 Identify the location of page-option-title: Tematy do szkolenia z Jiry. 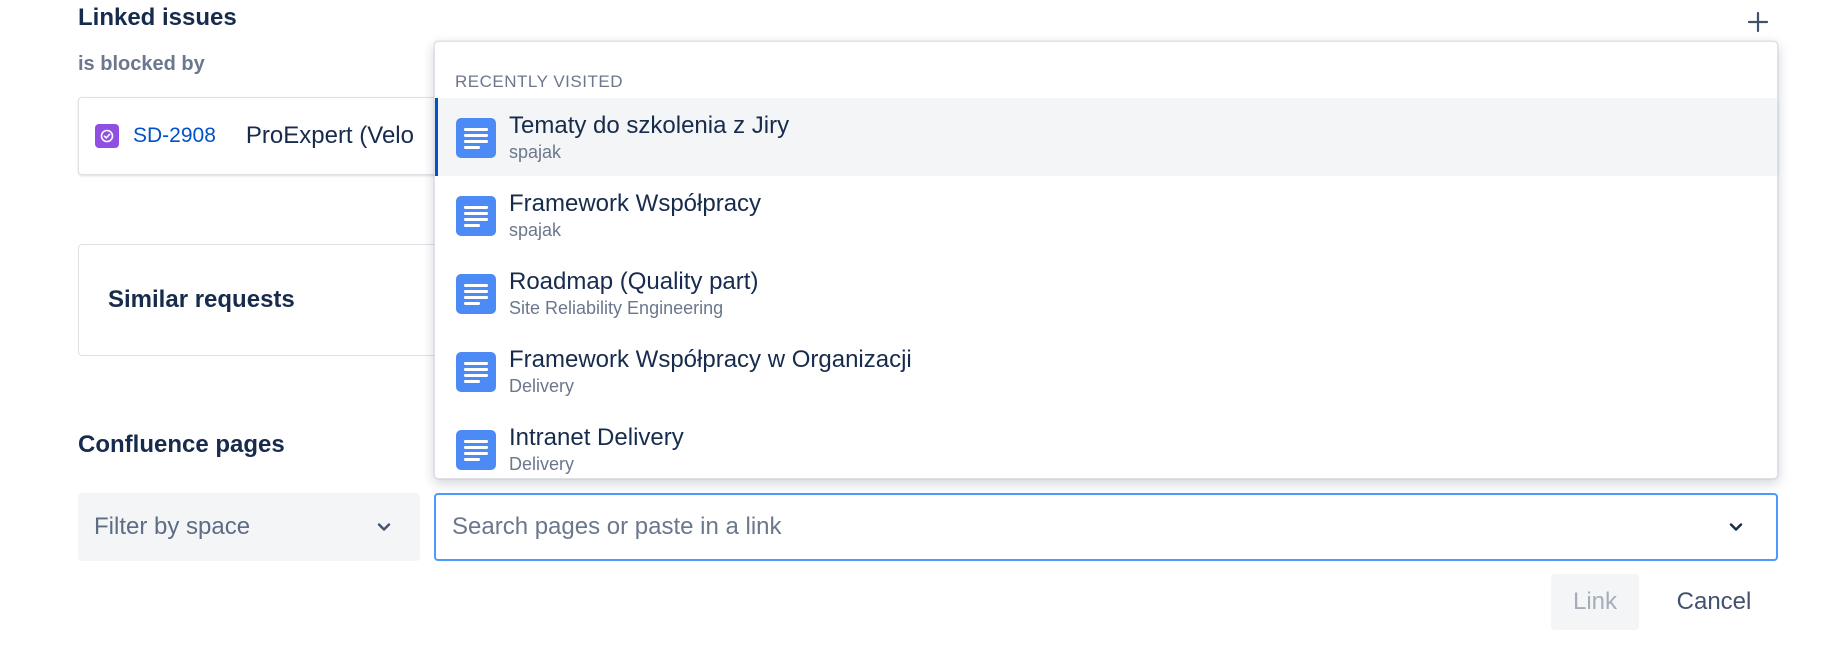
(649, 125).